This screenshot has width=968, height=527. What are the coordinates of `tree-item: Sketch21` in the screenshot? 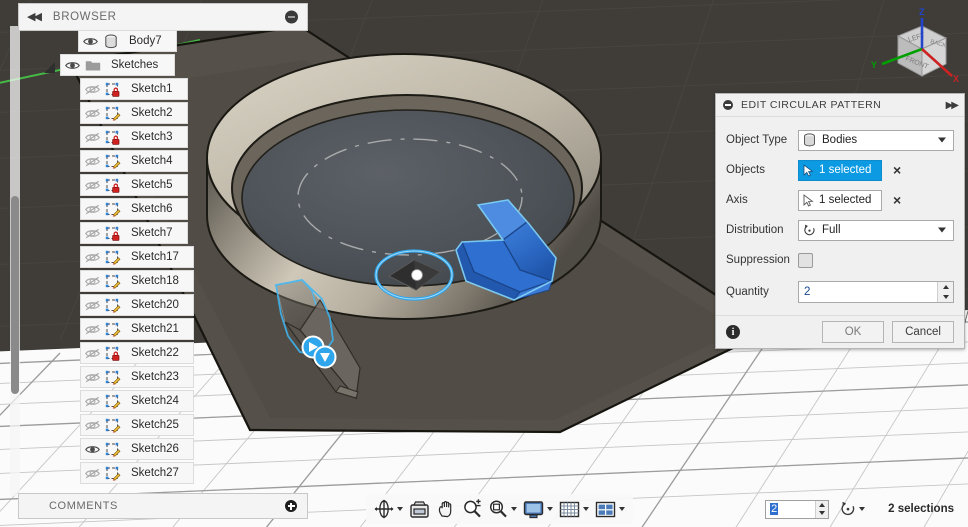 It's located at (137, 329).